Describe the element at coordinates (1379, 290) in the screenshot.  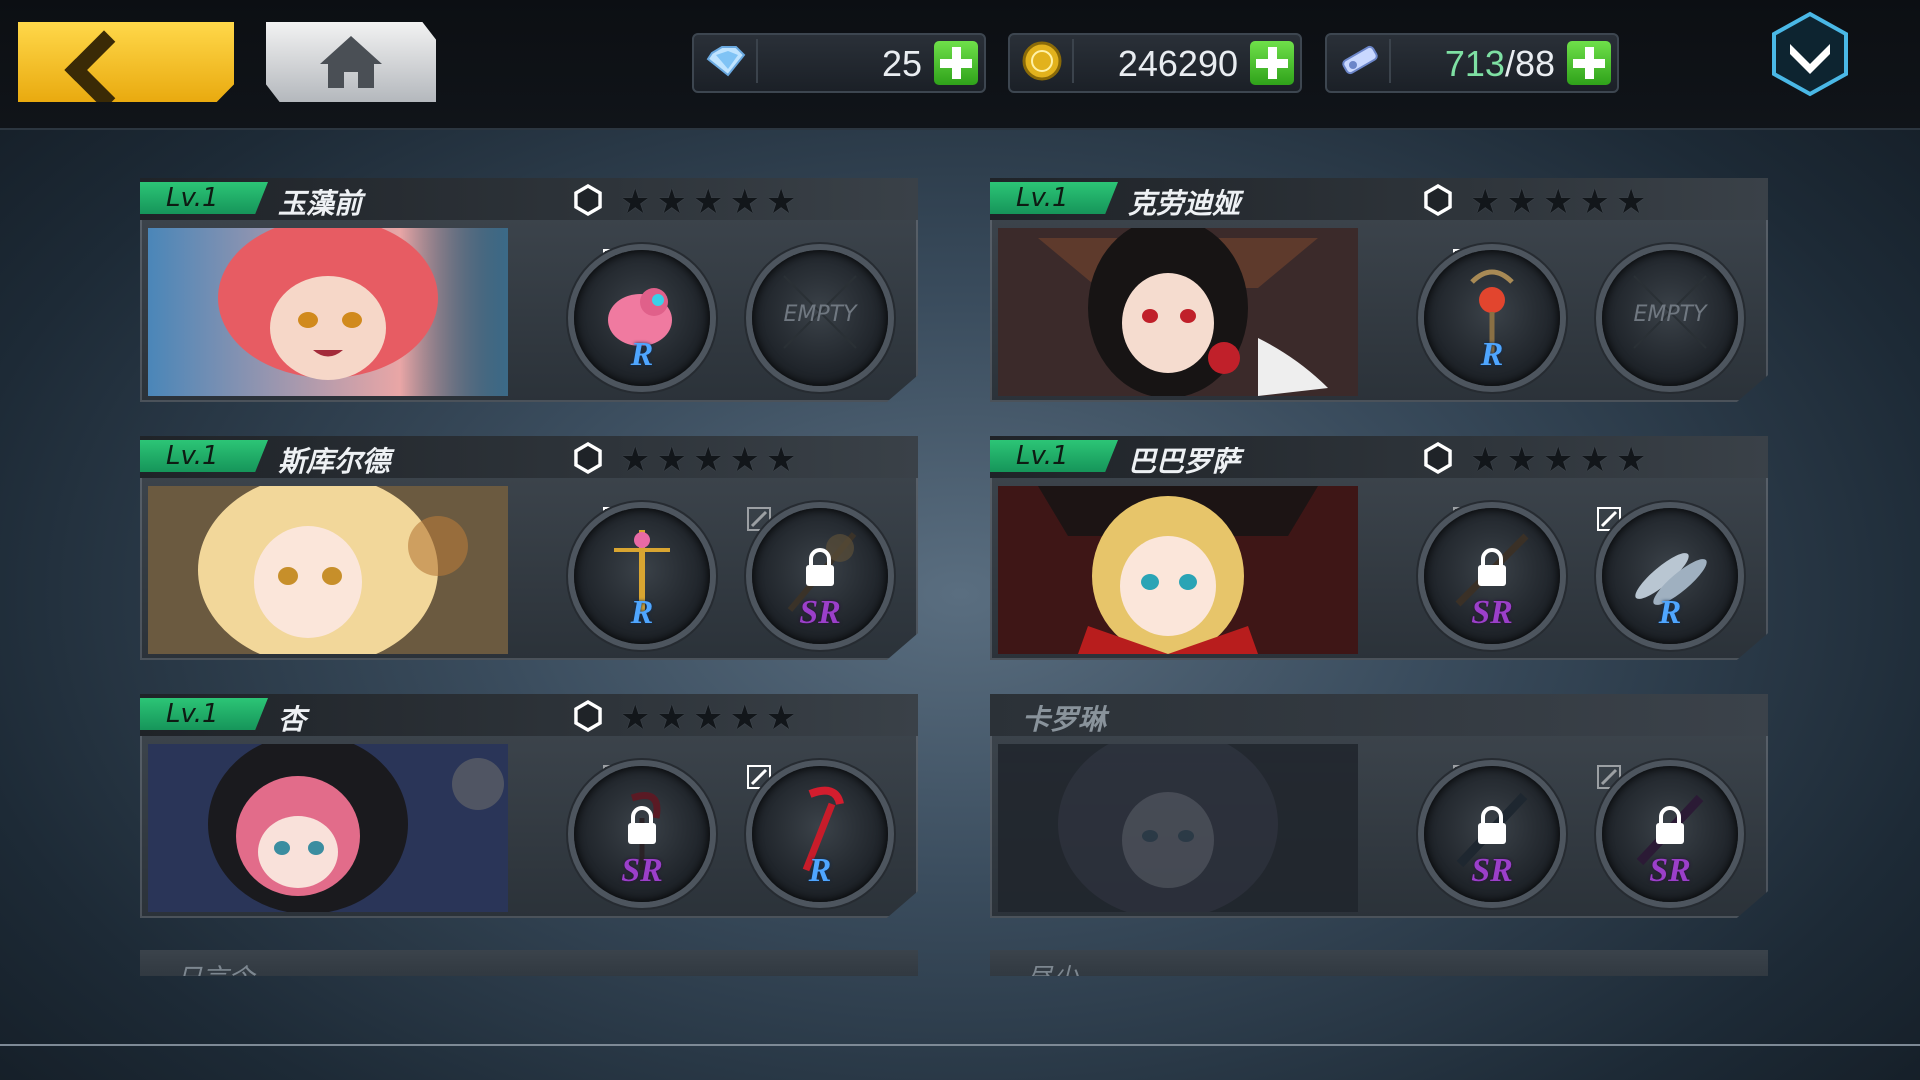
I see `character-card: Lv.1 克劳迪娅 ★★★★★ R EMPTY` at that location.